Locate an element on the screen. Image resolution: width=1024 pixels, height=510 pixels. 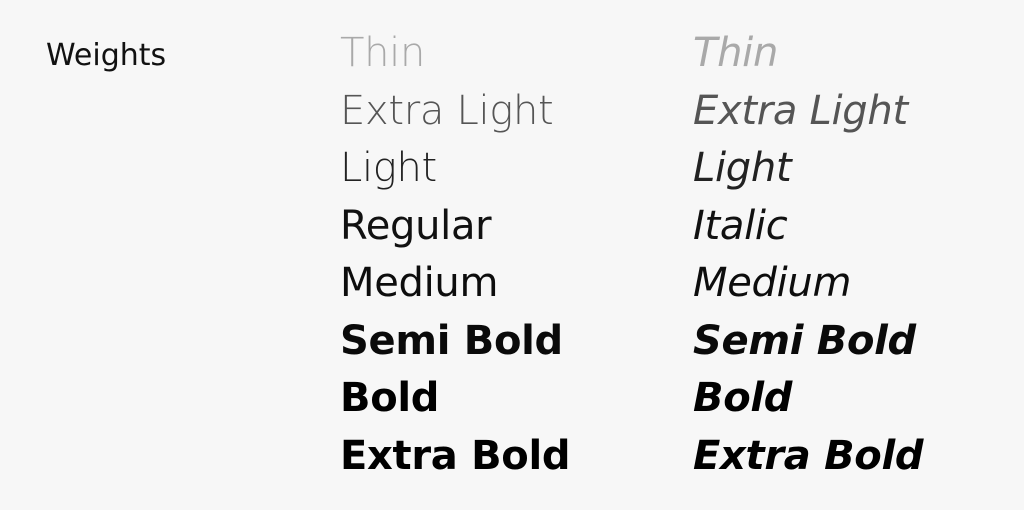
italic-regular-sample: Italic is located at coordinates (740, 225).